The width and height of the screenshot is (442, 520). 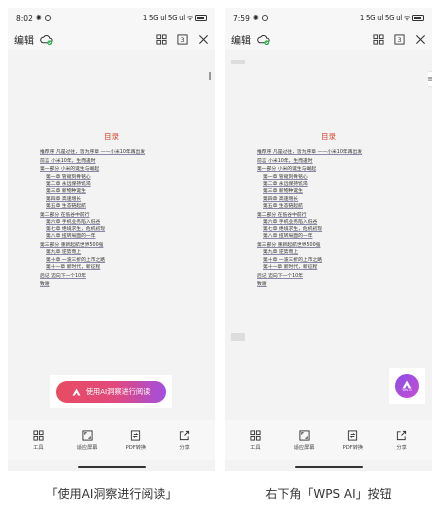 I want to click on caption-right: 右下角「WPS AI」按钮, so click(x=328, y=494).